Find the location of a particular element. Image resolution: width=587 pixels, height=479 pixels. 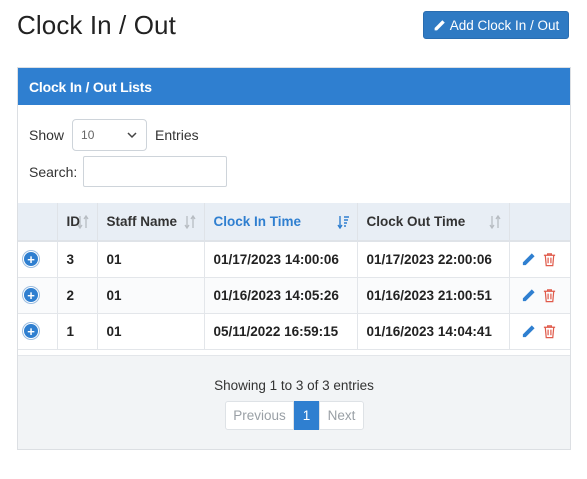

cell-clock-in: 05/11/2022 16:59:15 is located at coordinates (281, 331).